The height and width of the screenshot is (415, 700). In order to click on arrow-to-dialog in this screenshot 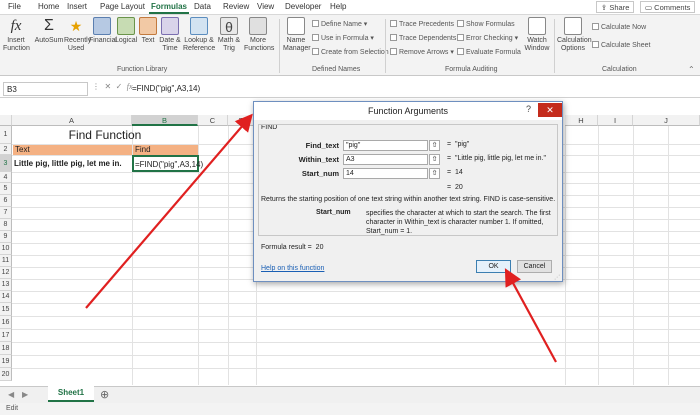, I will do `click(169, 211)`.